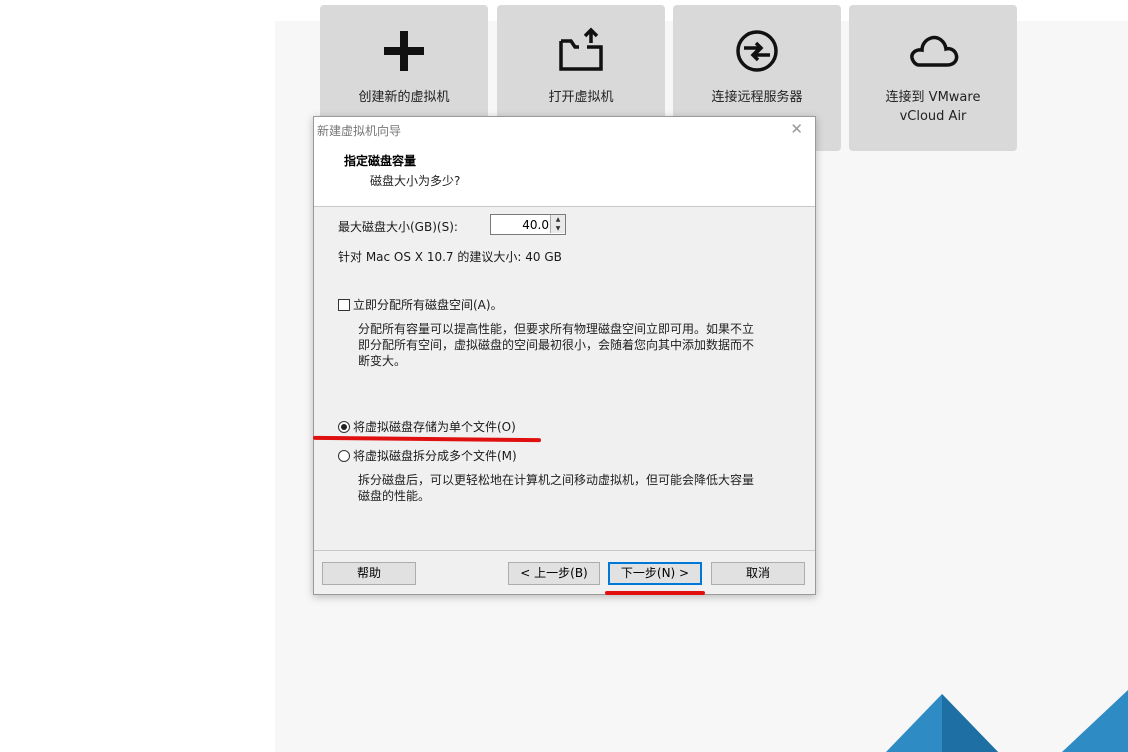 The width and height of the screenshot is (1128, 752). Describe the element at coordinates (435, 456) in the screenshot. I see `multi-file-label: 将虚拟磁盘拆分成多个文件(M)` at that location.